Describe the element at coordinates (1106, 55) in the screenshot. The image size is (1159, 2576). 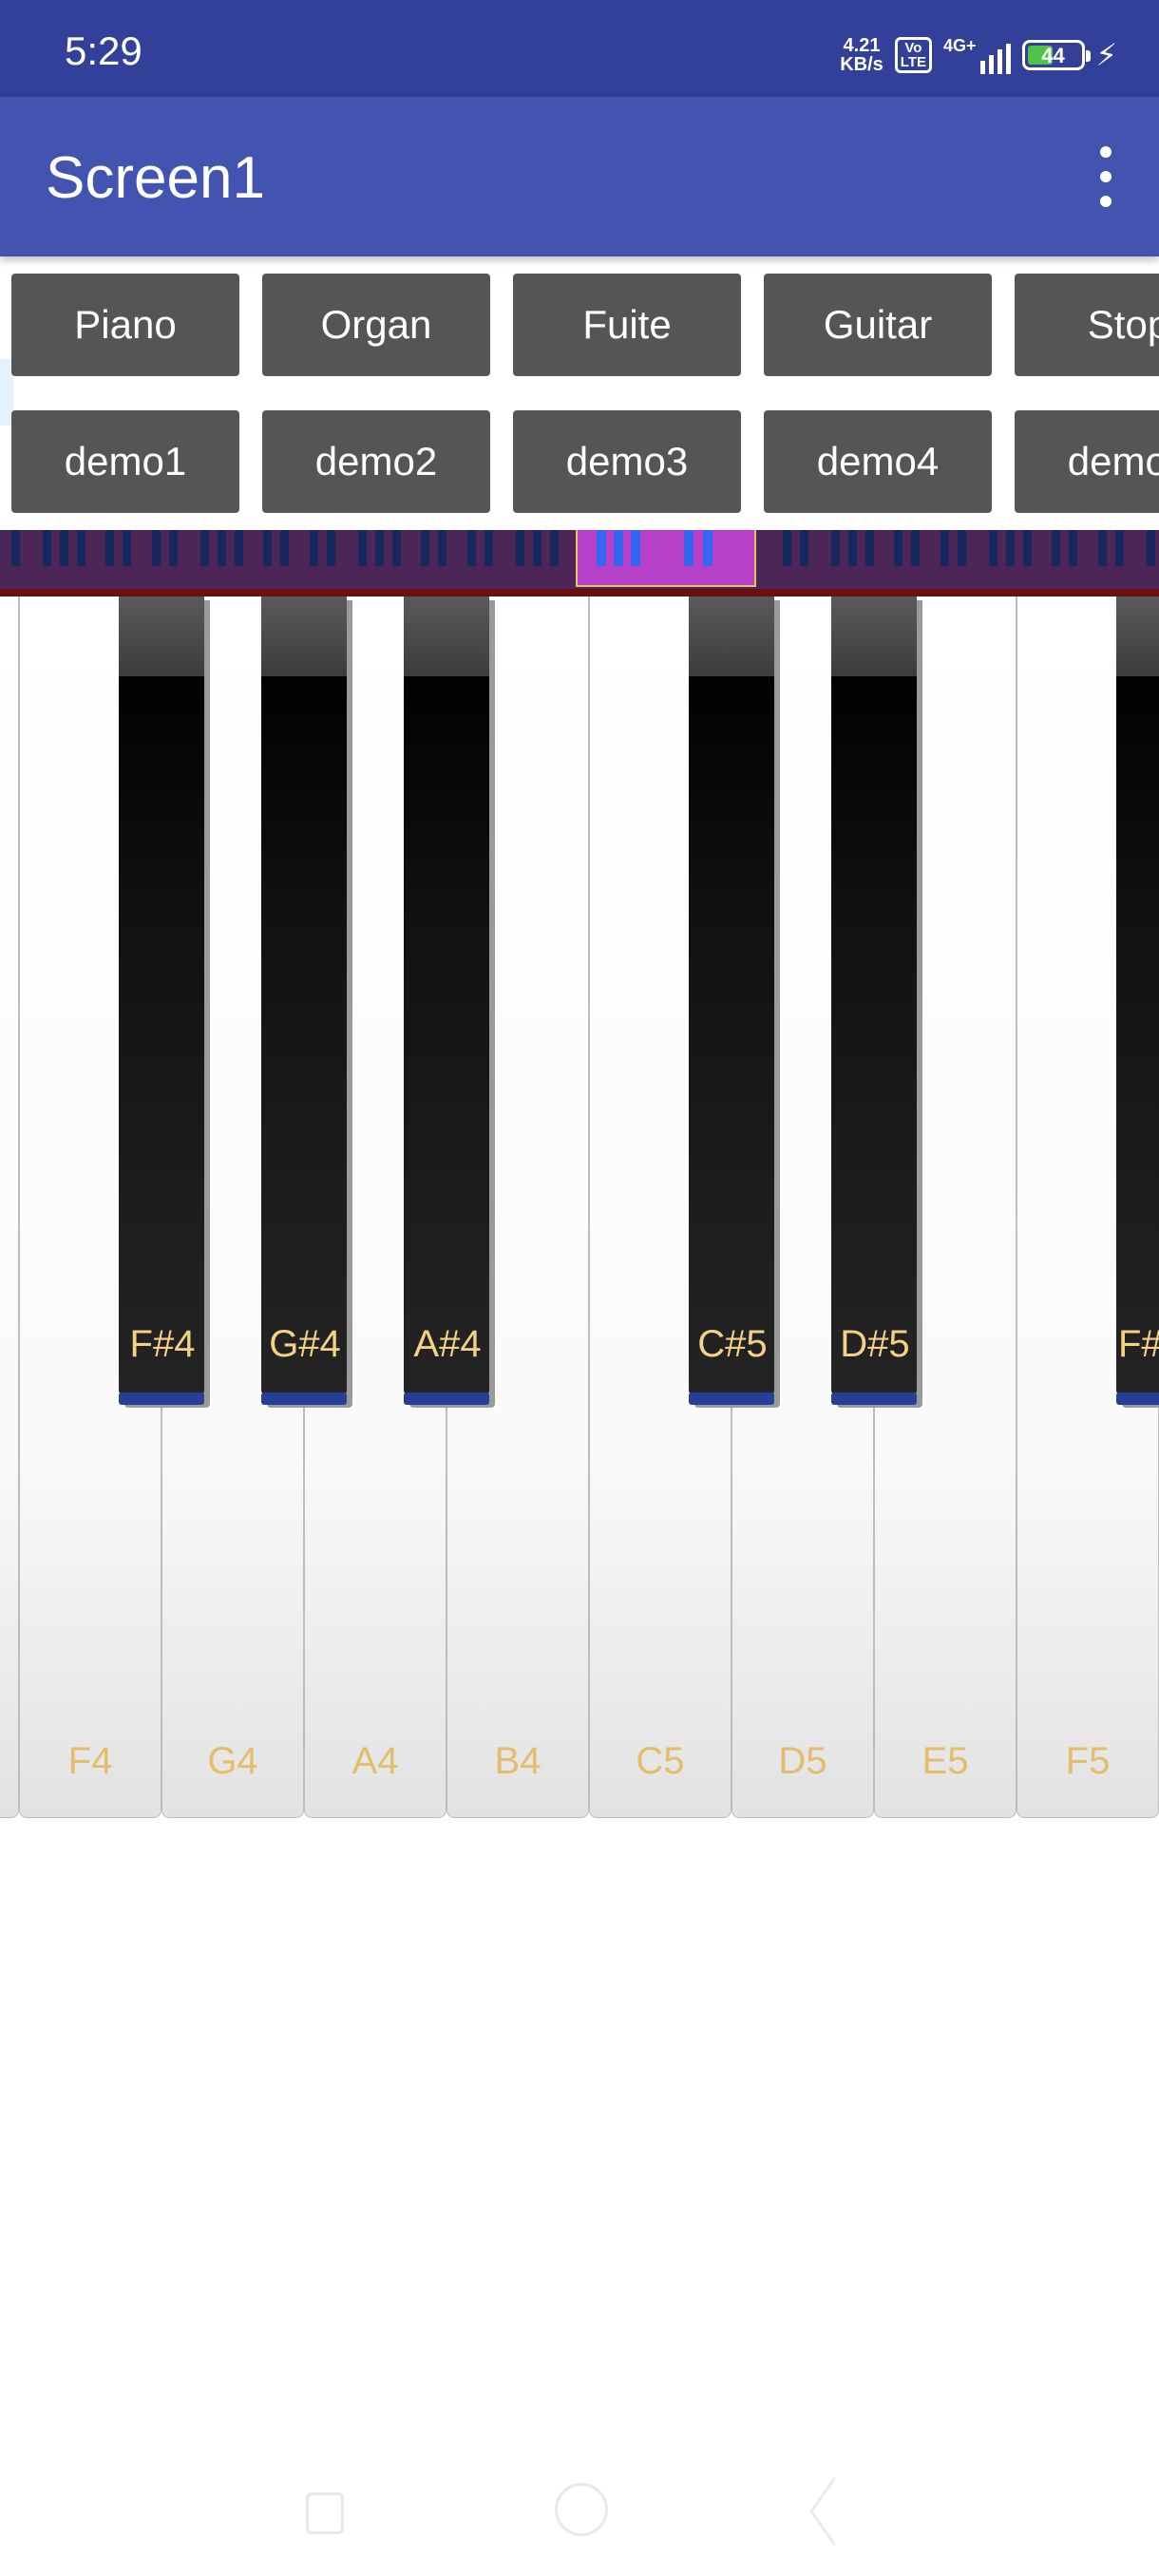
I see `charging-icon: ⚡` at that location.